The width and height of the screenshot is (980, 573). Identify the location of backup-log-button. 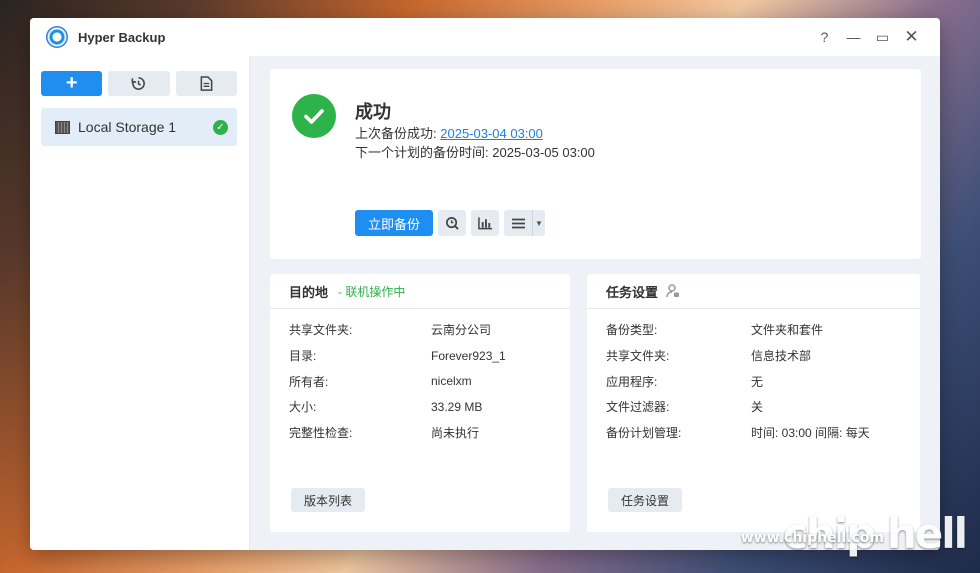
(206, 83).